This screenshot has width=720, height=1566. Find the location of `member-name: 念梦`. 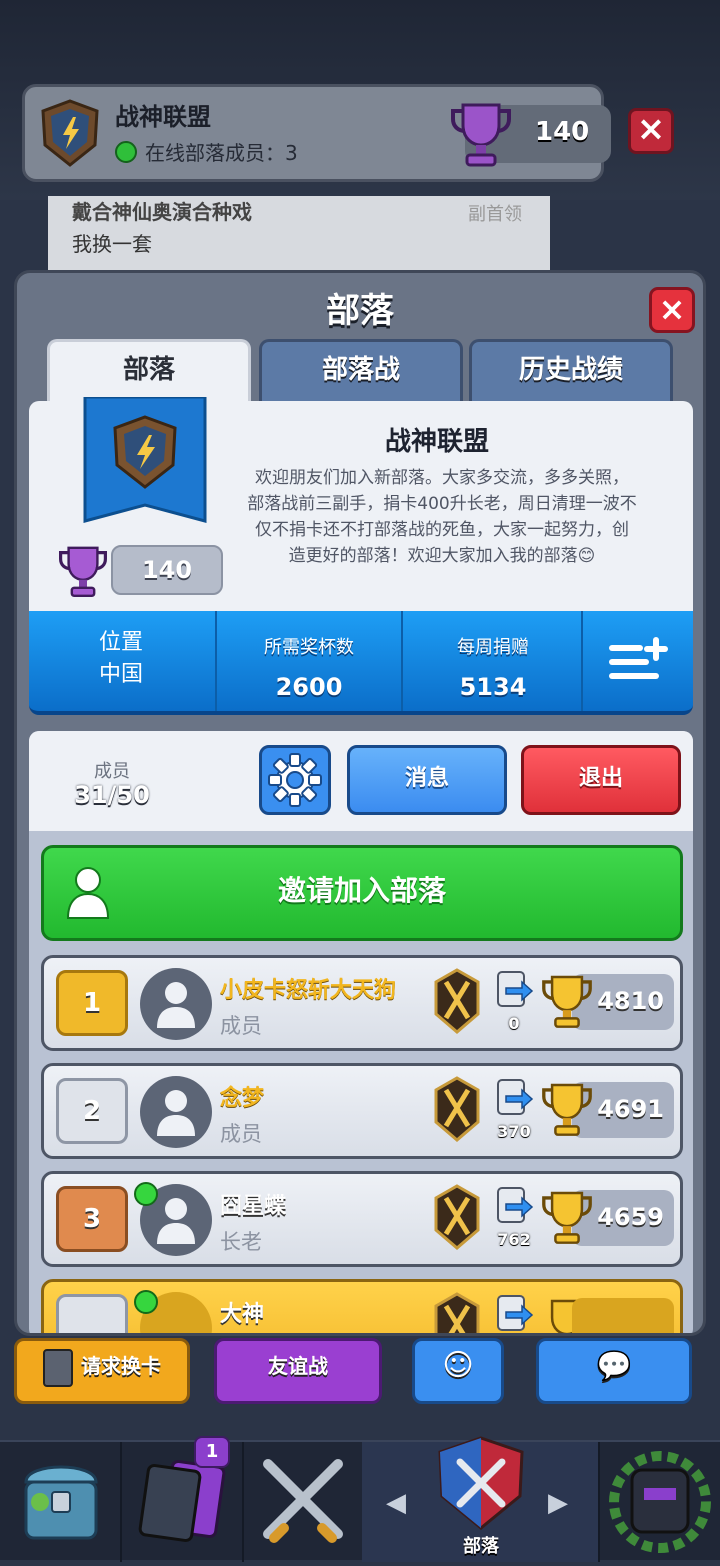

member-name: 念梦 is located at coordinates (242, 1098).